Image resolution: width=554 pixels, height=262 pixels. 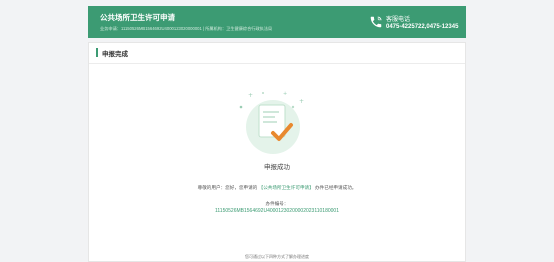 What do you see at coordinates (97, 52) in the screenshot?
I see `section-accent-bar` at bounding box center [97, 52].